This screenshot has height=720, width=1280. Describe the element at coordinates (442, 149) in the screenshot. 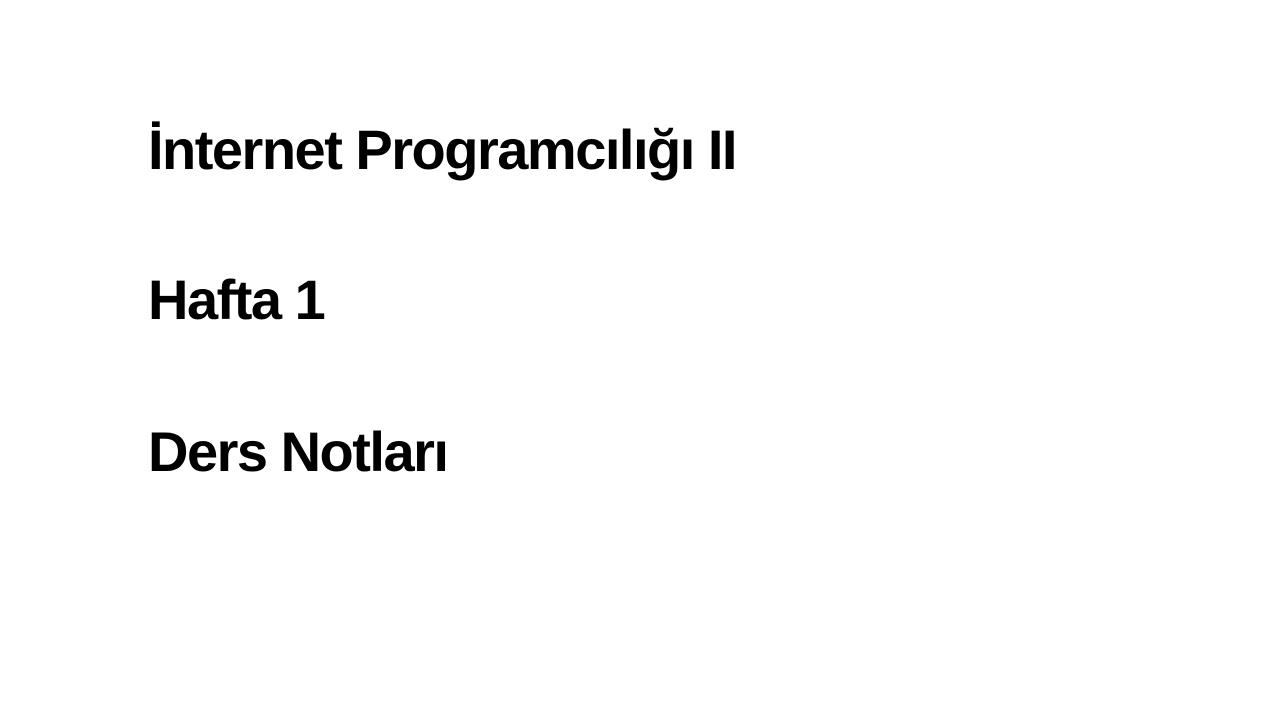

I see `slide-title: İnternet Programcılığı II` at that location.